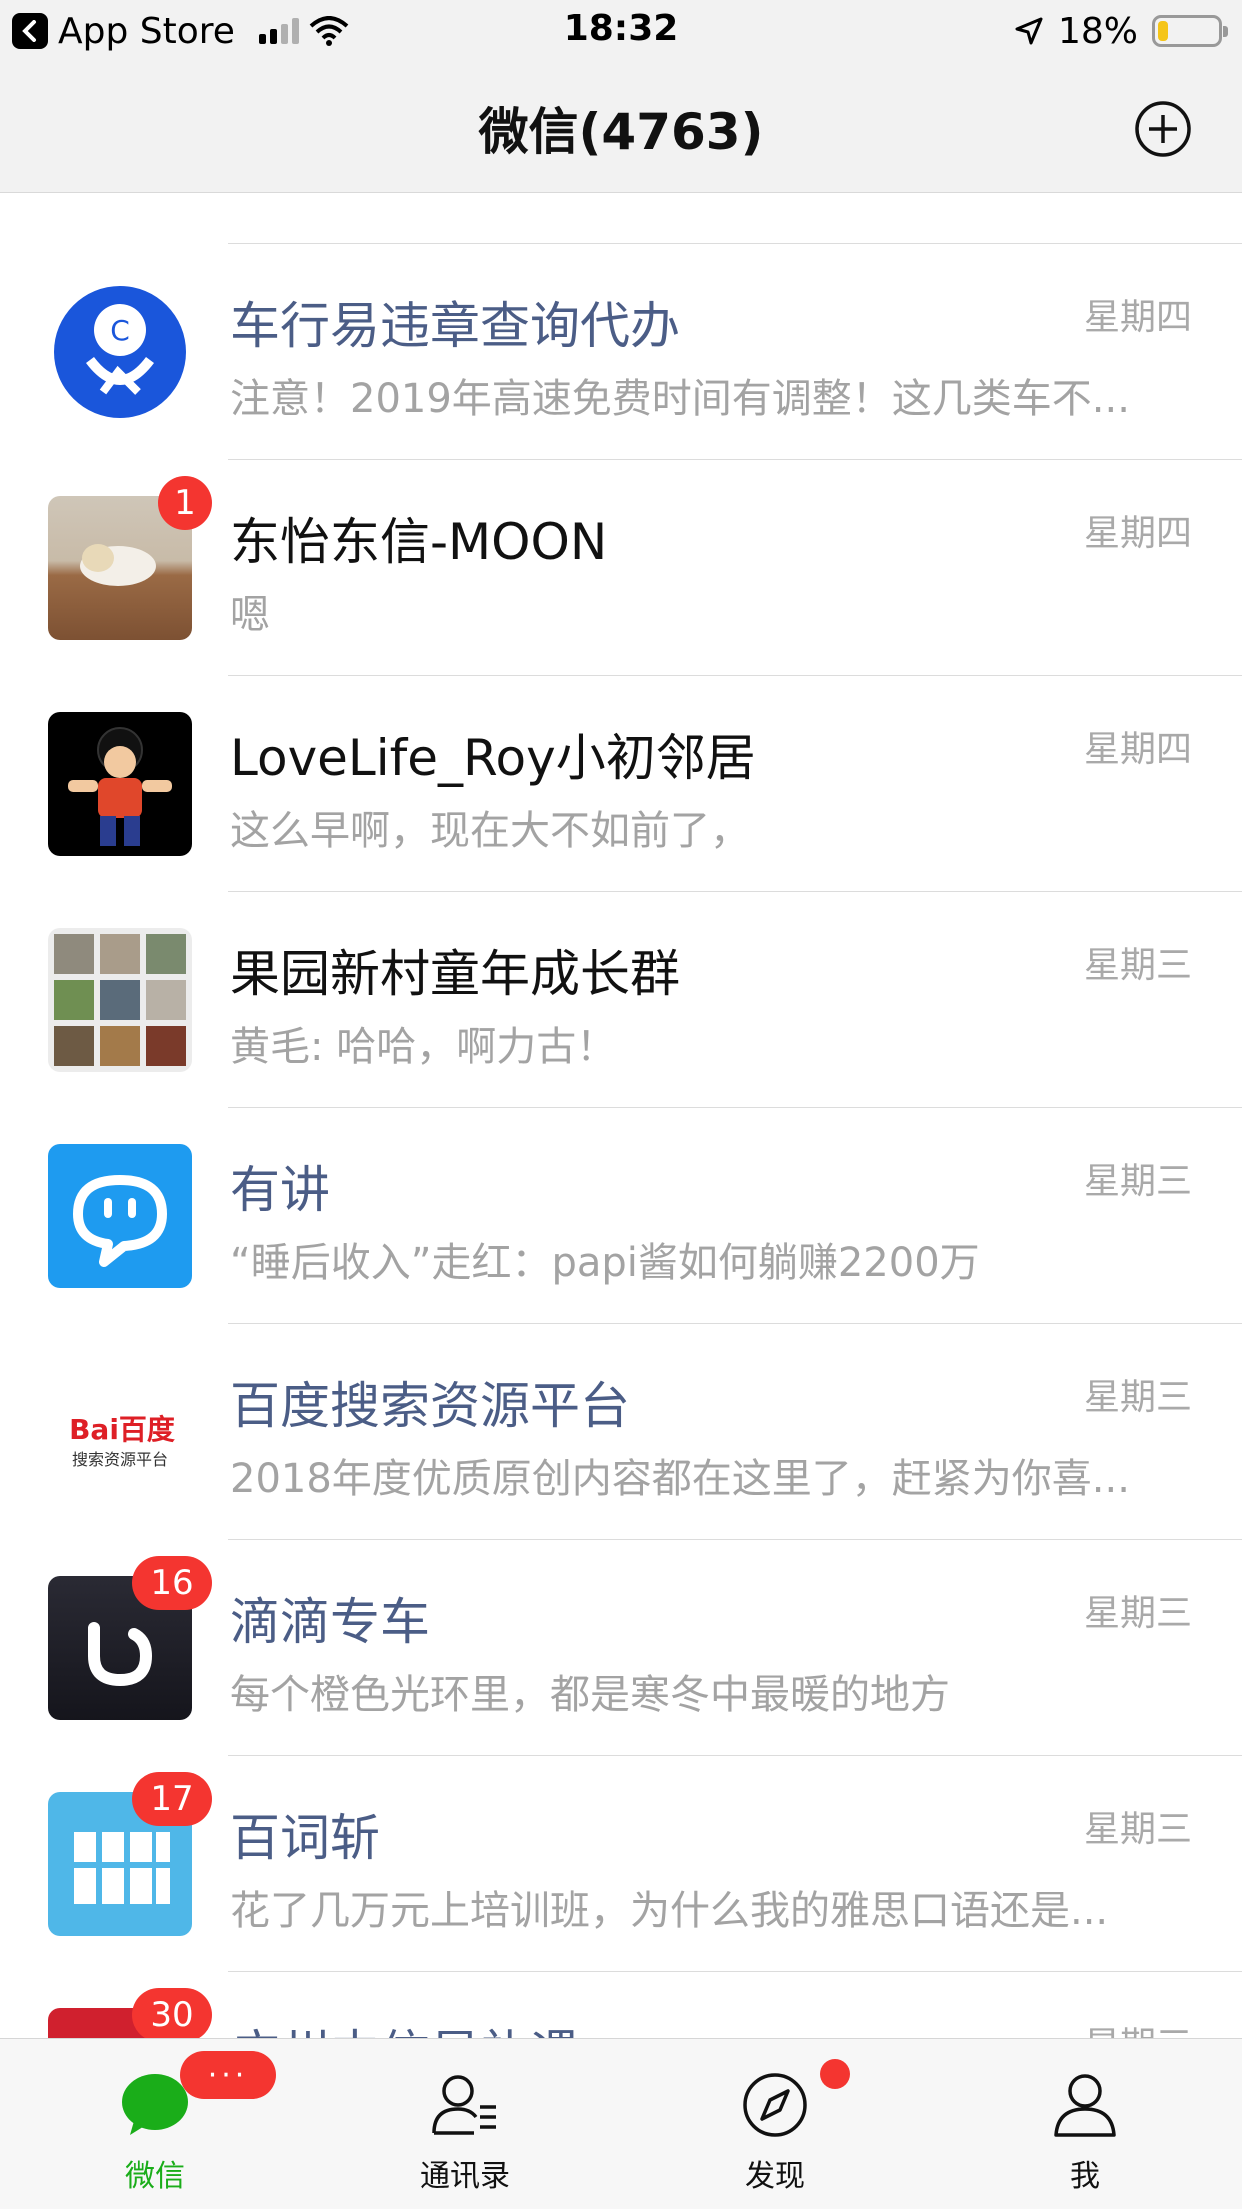 The image size is (1242, 2209). I want to click on battery-percent: 18%, so click(1097, 31).